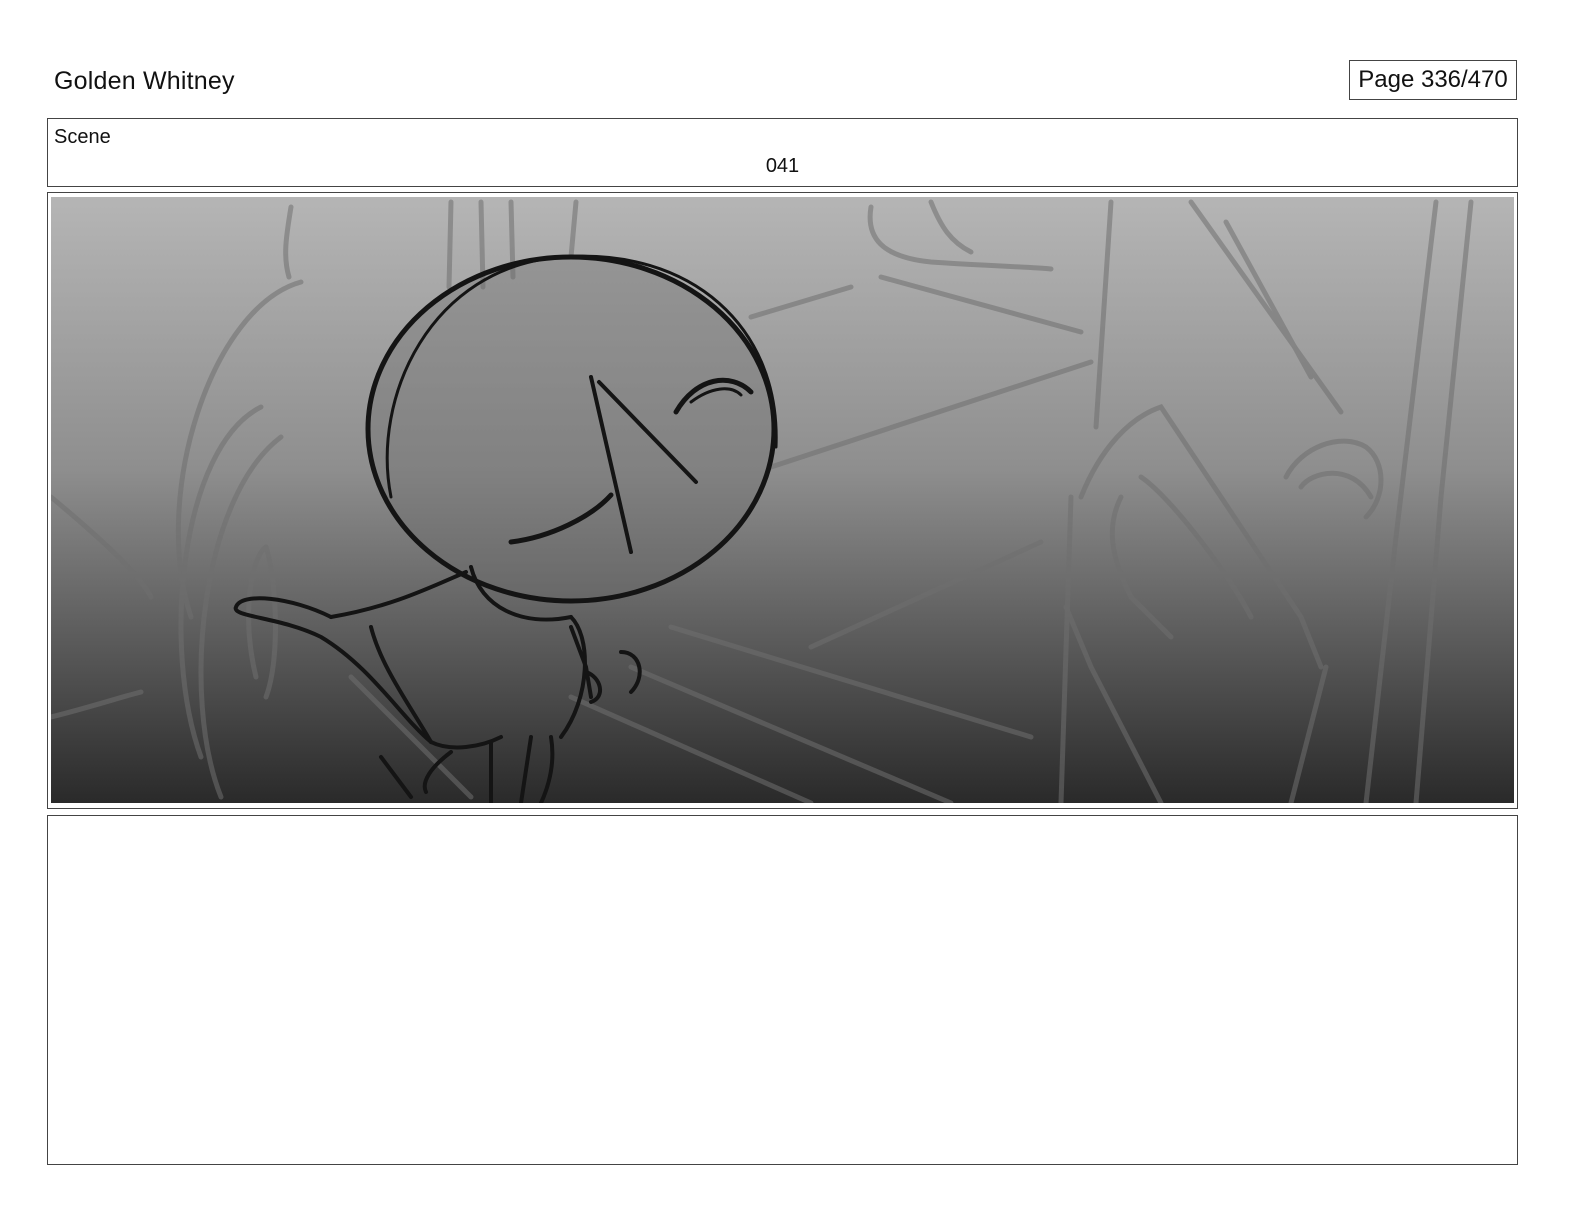 This screenshot has height=1224, width=1584. I want to click on scene-number: 041, so click(782, 166).